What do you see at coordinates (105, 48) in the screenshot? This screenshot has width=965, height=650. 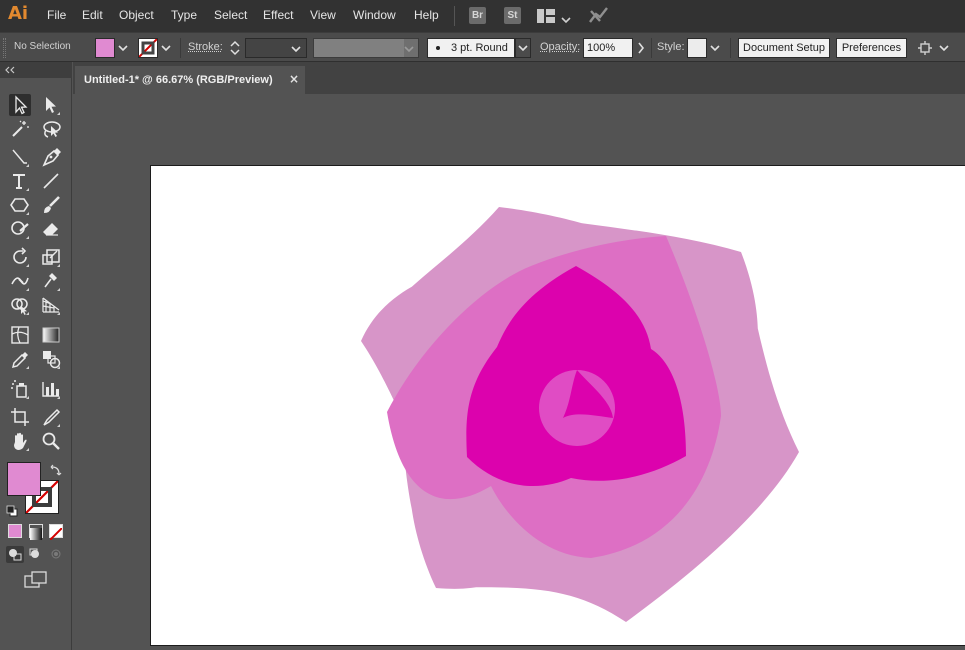 I see `fill-color-swatch` at bounding box center [105, 48].